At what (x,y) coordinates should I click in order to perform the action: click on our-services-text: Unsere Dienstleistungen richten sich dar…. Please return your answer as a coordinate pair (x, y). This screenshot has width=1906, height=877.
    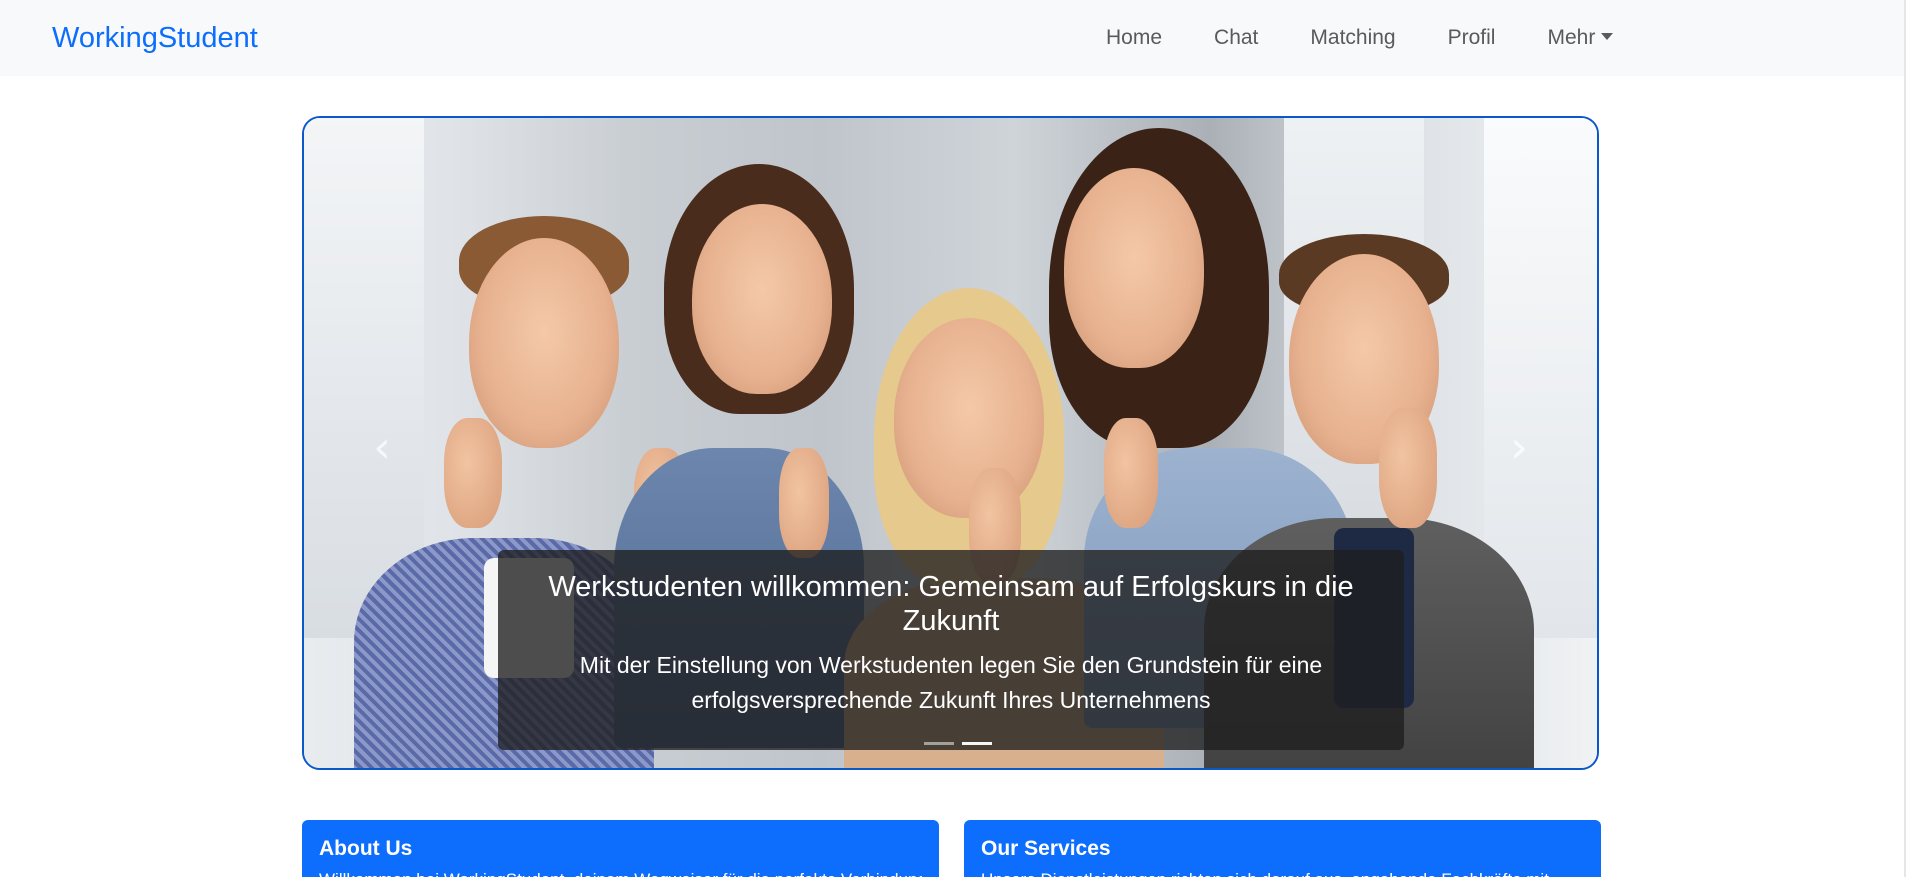
    Looking at the image, I should click on (1282, 872).